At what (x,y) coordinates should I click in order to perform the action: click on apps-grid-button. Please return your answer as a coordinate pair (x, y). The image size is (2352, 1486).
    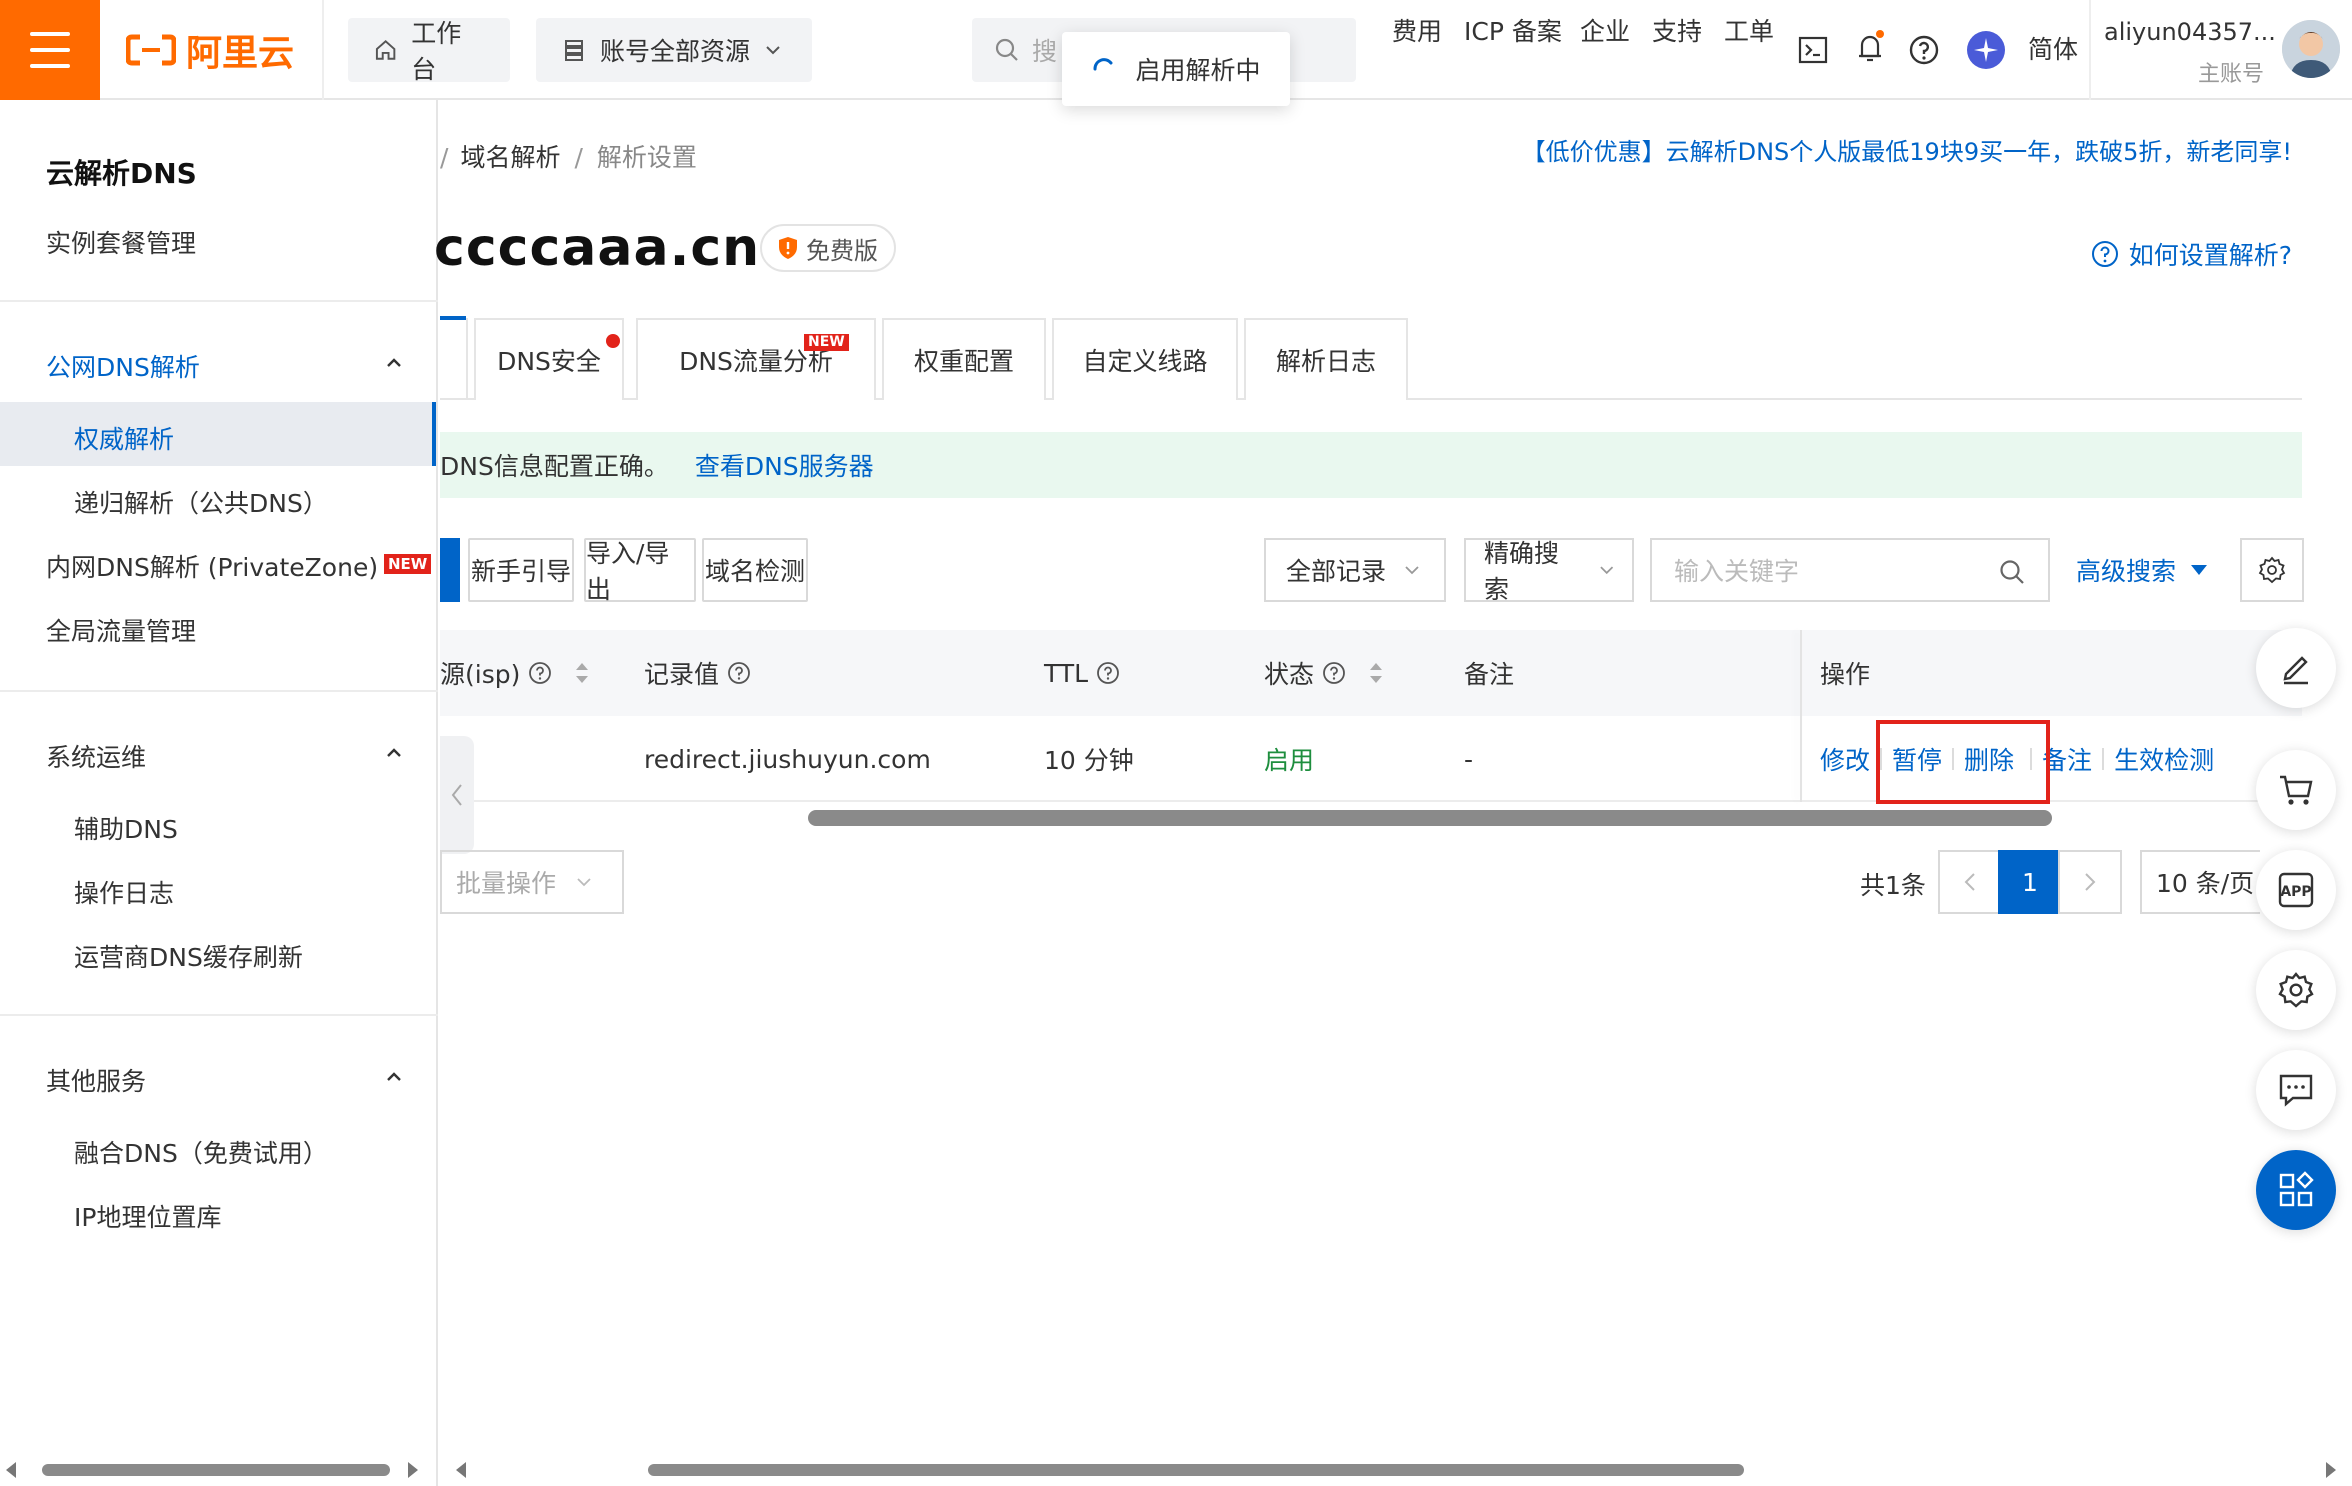
    Looking at the image, I should click on (2296, 1190).